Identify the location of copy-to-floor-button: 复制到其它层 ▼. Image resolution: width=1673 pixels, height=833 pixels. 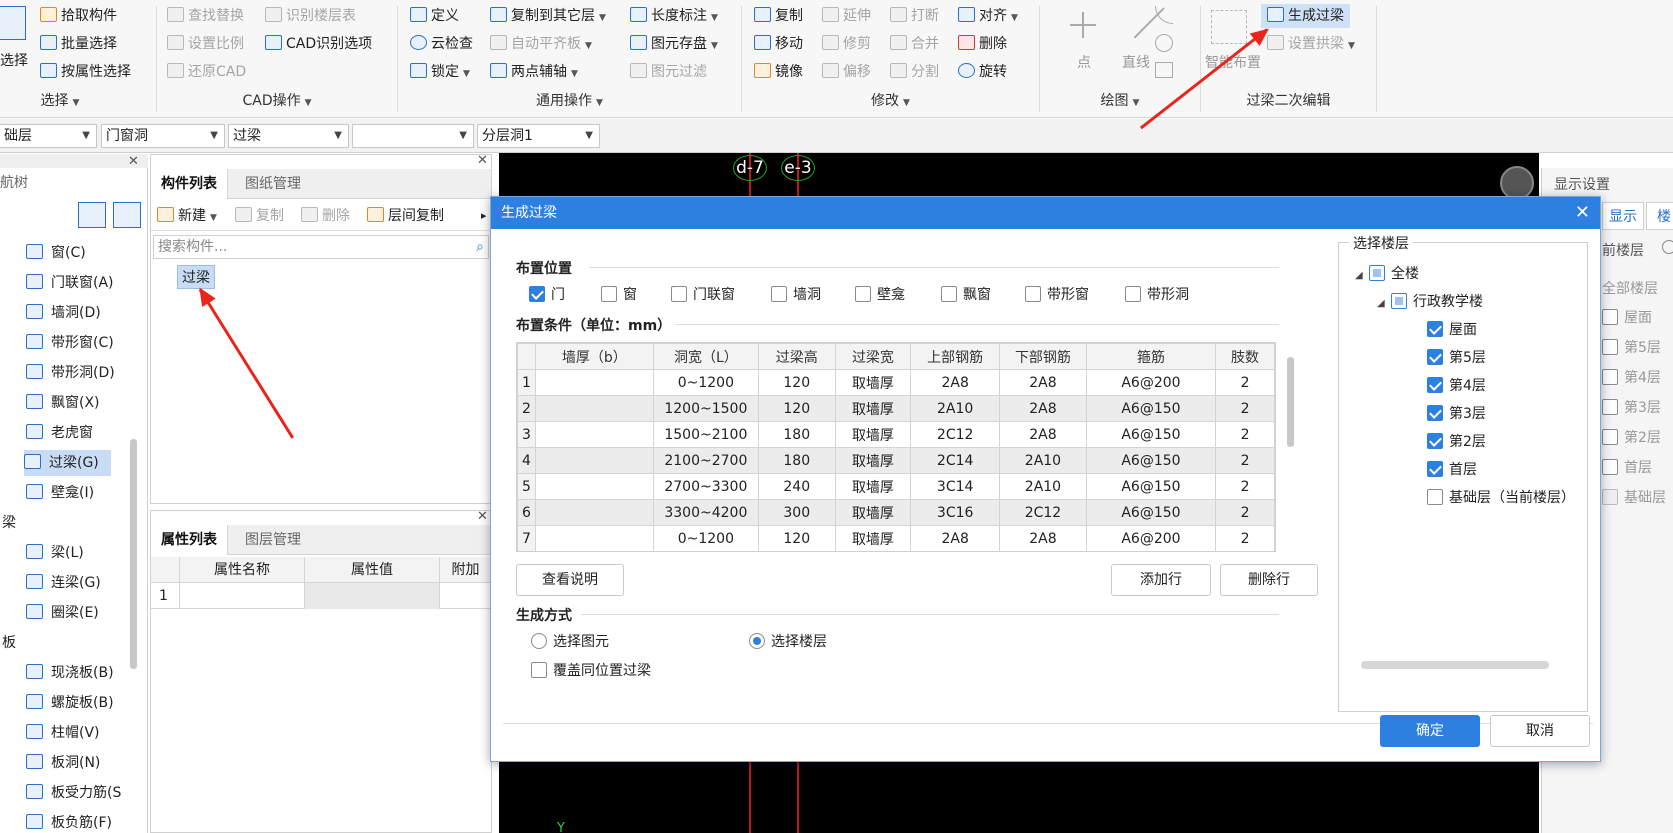
(548, 16).